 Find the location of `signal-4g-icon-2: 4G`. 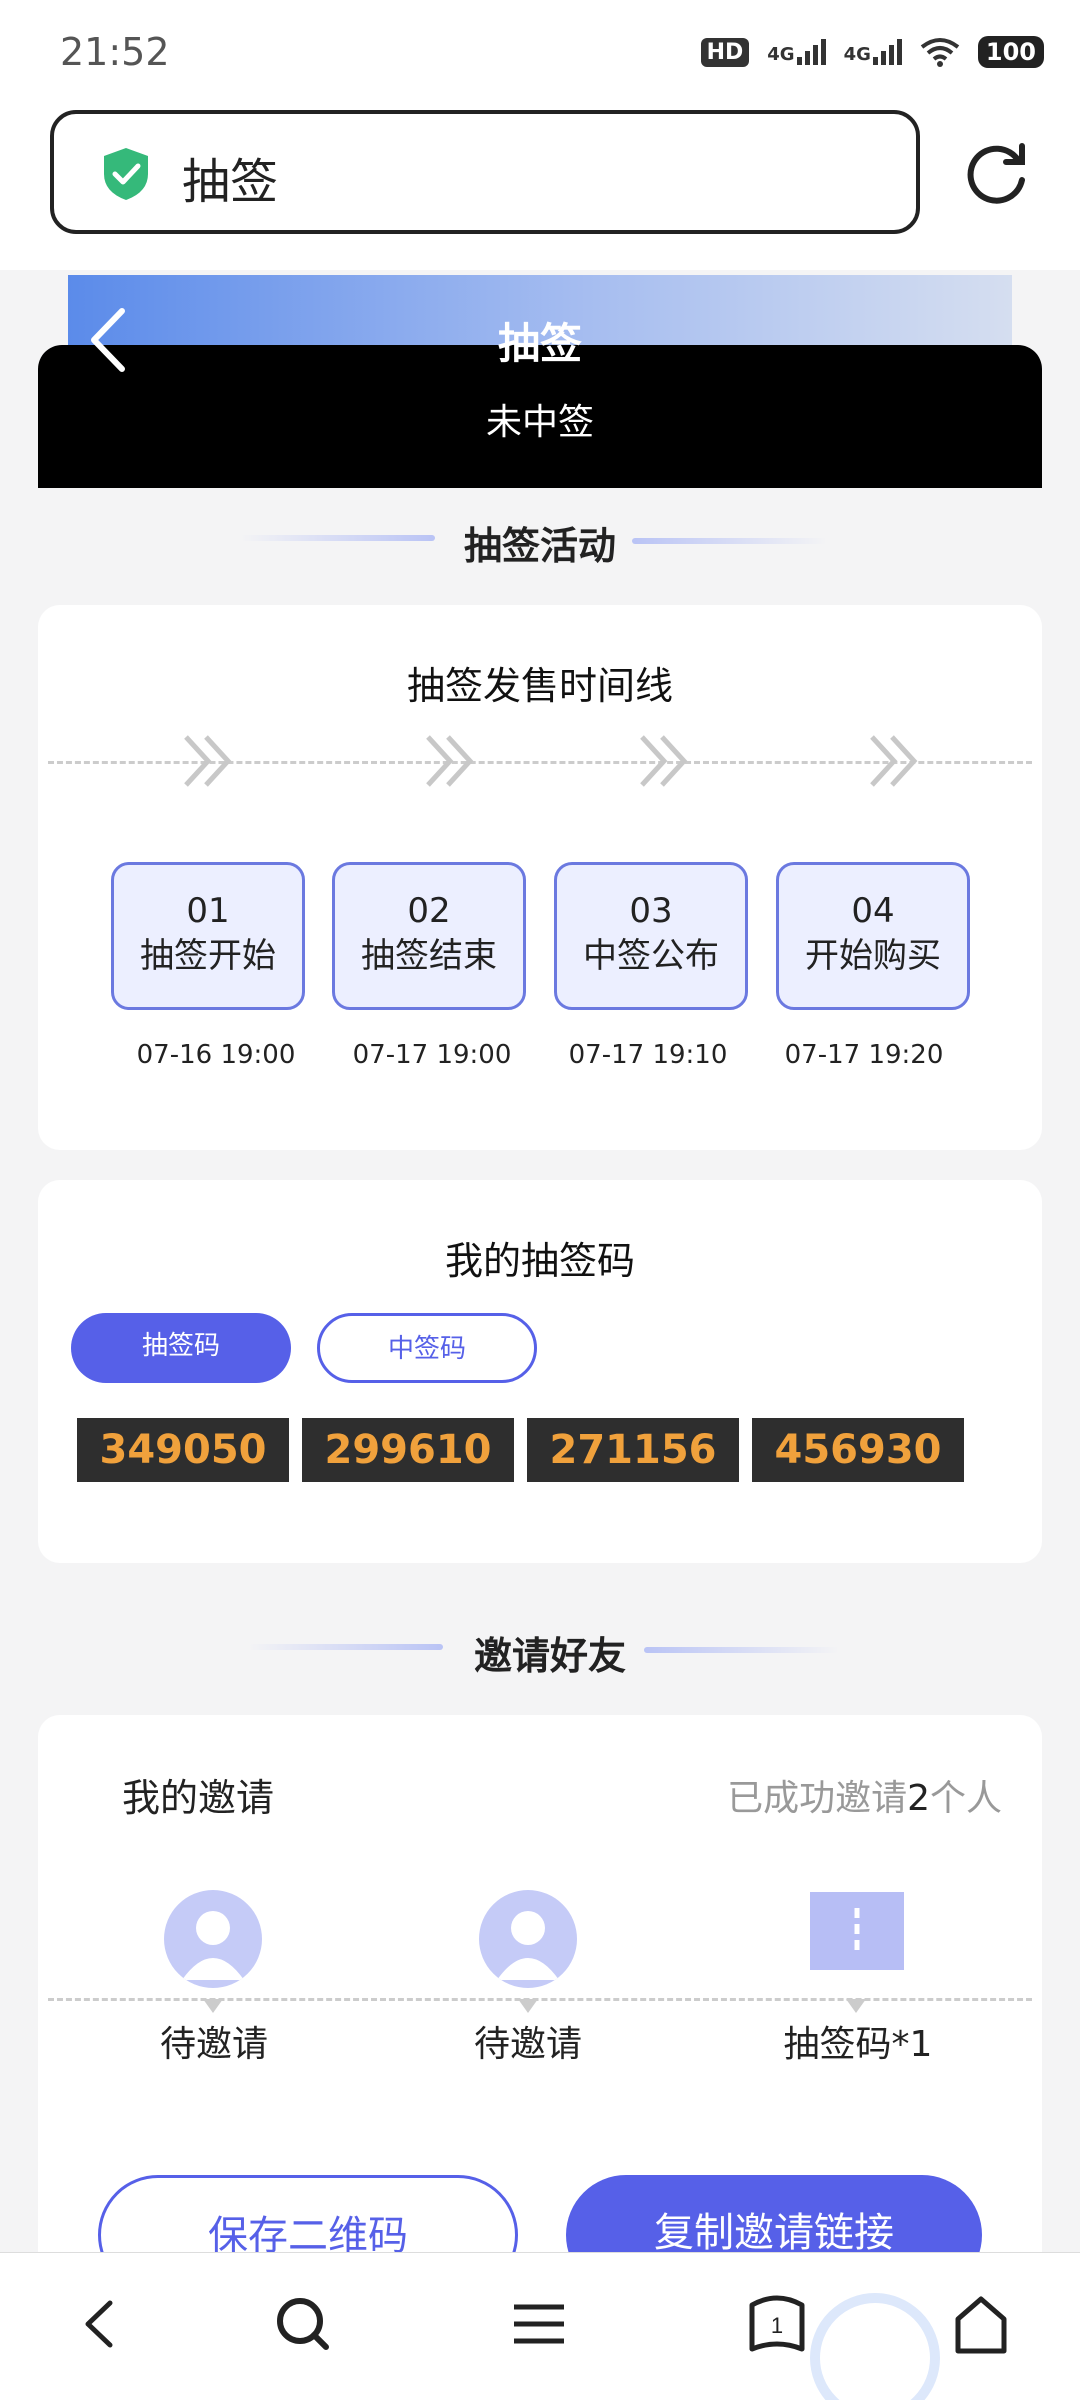

signal-4g-icon-2: 4G is located at coordinates (873, 52).